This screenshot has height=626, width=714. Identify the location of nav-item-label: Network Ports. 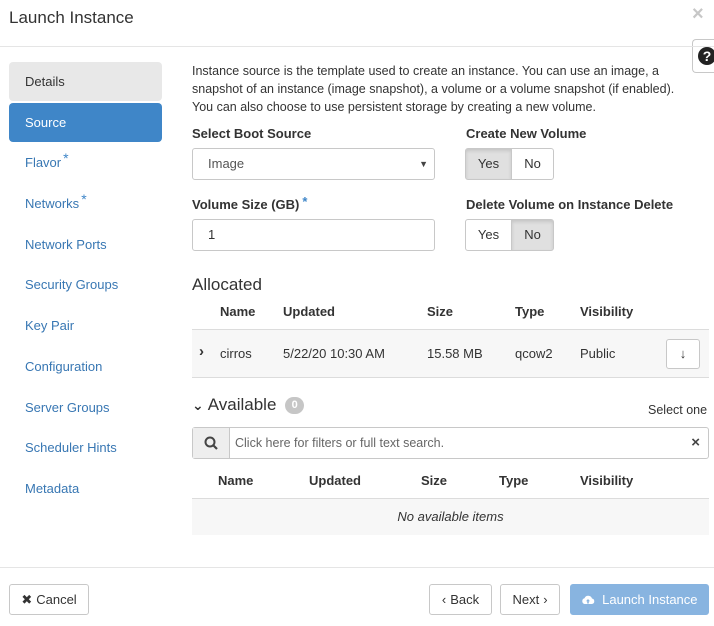
(66, 244).